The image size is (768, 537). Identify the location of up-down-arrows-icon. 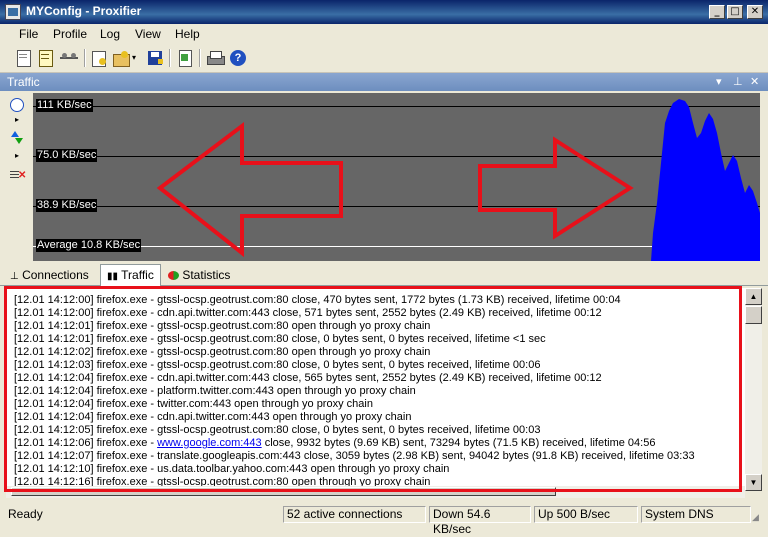
(17, 138).